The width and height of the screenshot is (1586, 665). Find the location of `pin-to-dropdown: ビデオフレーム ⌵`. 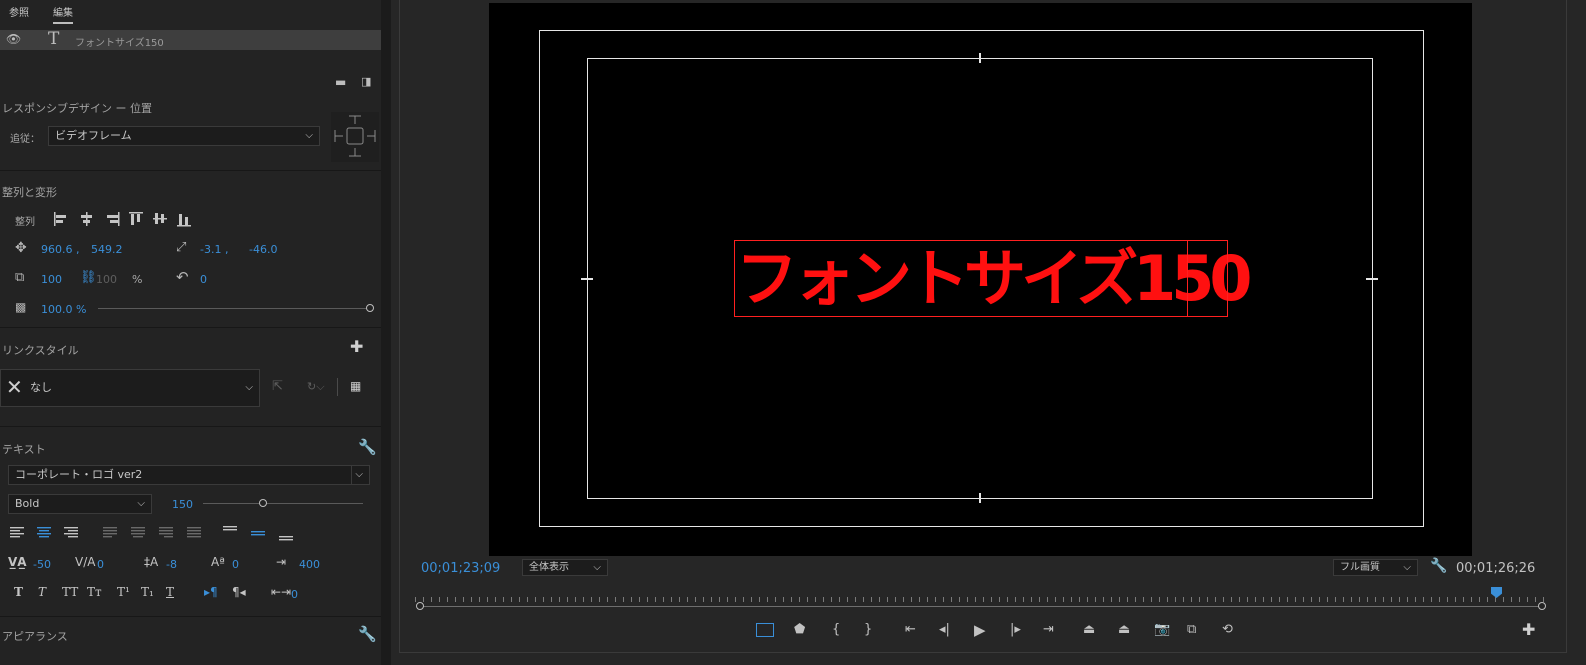

pin-to-dropdown: ビデオフレーム ⌵ is located at coordinates (184, 136).